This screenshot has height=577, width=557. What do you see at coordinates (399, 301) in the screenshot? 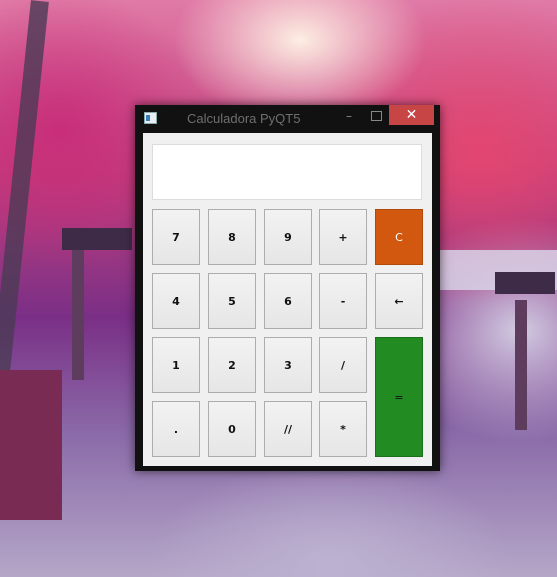
I see `backspace-button: ←` at bounding box center [399, 301].